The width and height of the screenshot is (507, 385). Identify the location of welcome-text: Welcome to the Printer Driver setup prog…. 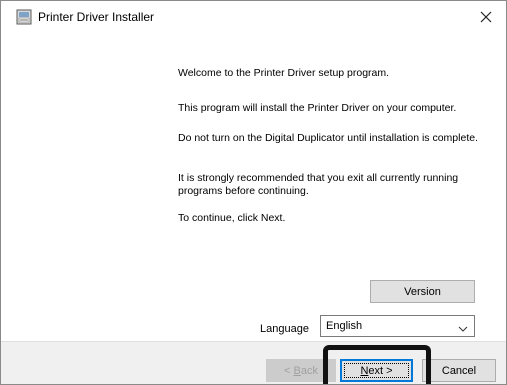
(284, 73).